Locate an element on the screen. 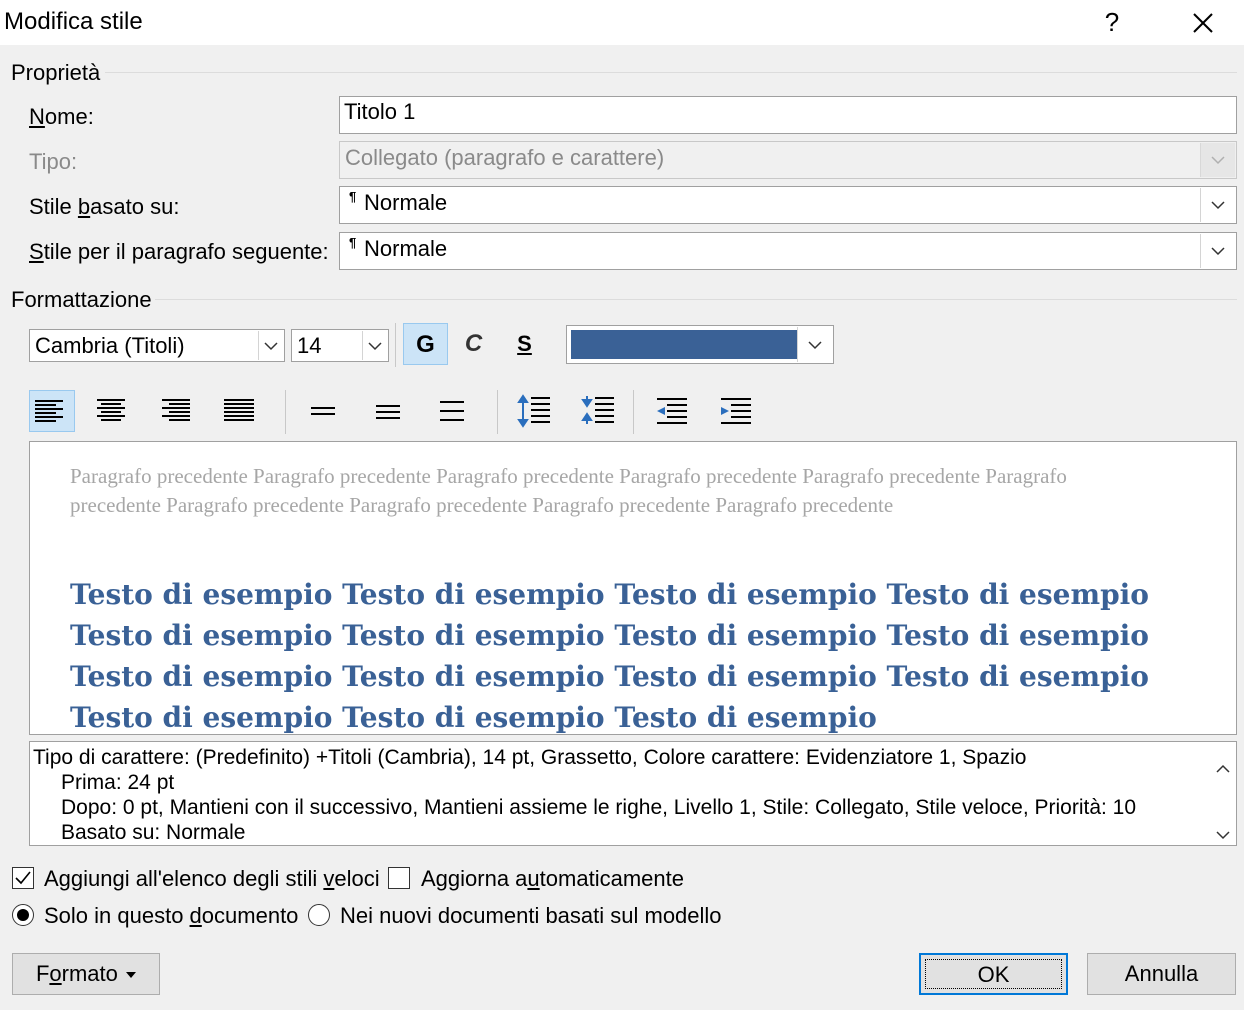  align-right-button is located at coordinates (175, 411).